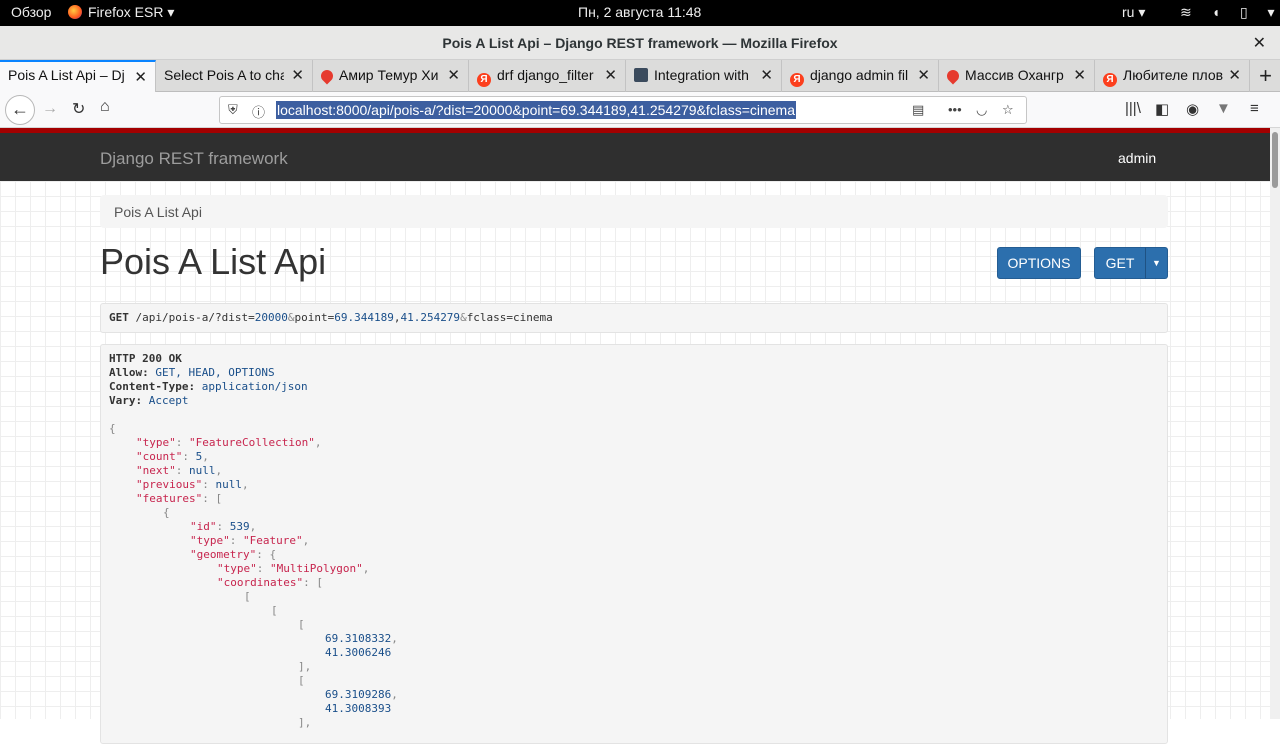  Describe the element at coordinates (316, 568) in the screenshot. I see `json-value: "MultiPolygon"` at that location.